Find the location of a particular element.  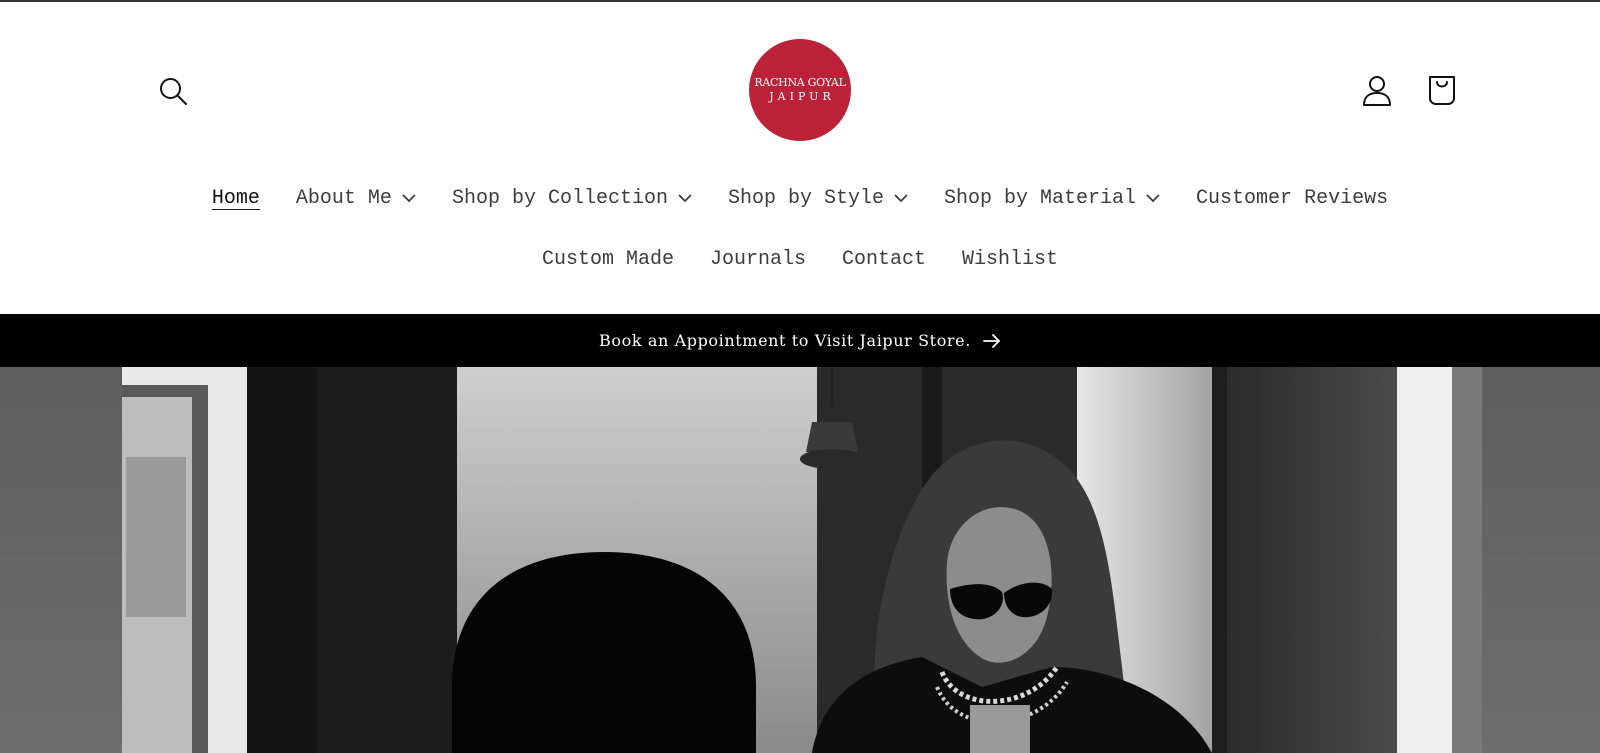

nav-label-wishlist: Wishlist is located at coordinates (1010, 259).